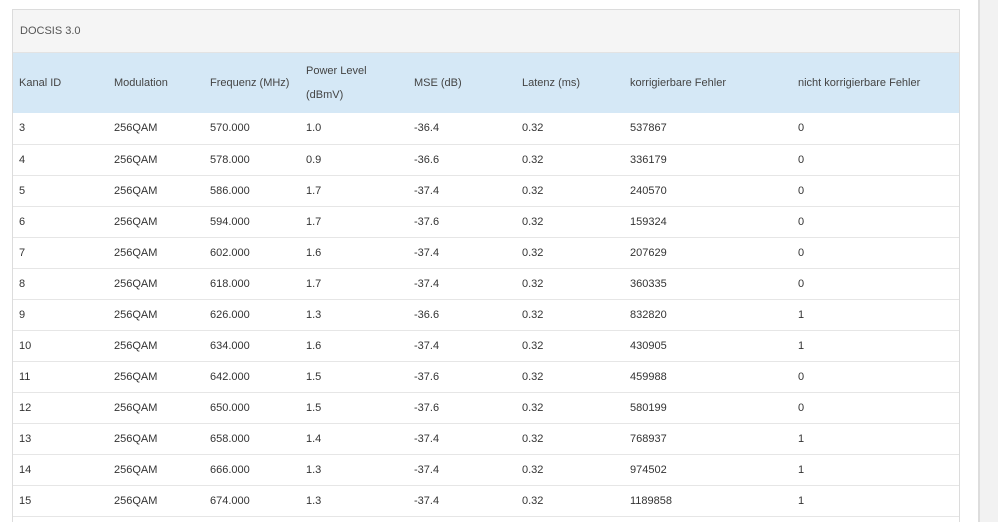 The width and height of the screenshot is (998, 522). What do you see at coordinates (648, 407) in the screenshot?
I see `cell-korrigierbare-fehler: 580199` at bounding box center [648, 407].